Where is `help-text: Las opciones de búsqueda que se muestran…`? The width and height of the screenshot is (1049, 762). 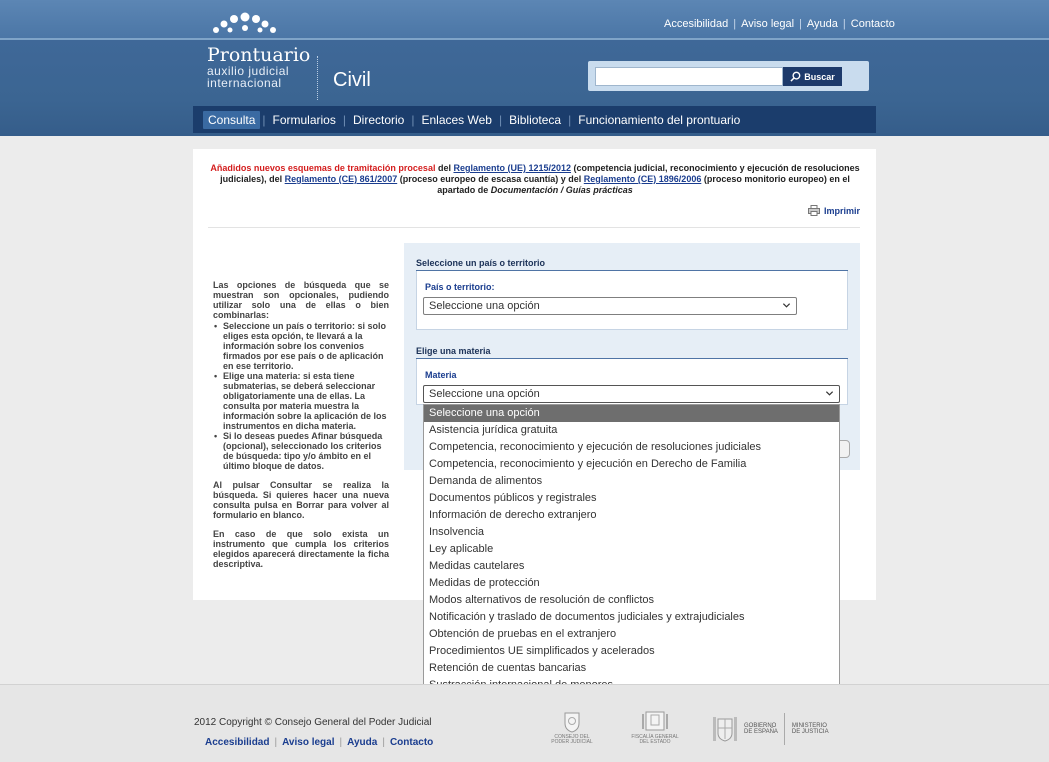
help-text: Las opciones de búsqueda que se muestran… is located at coordinates (301, 424).